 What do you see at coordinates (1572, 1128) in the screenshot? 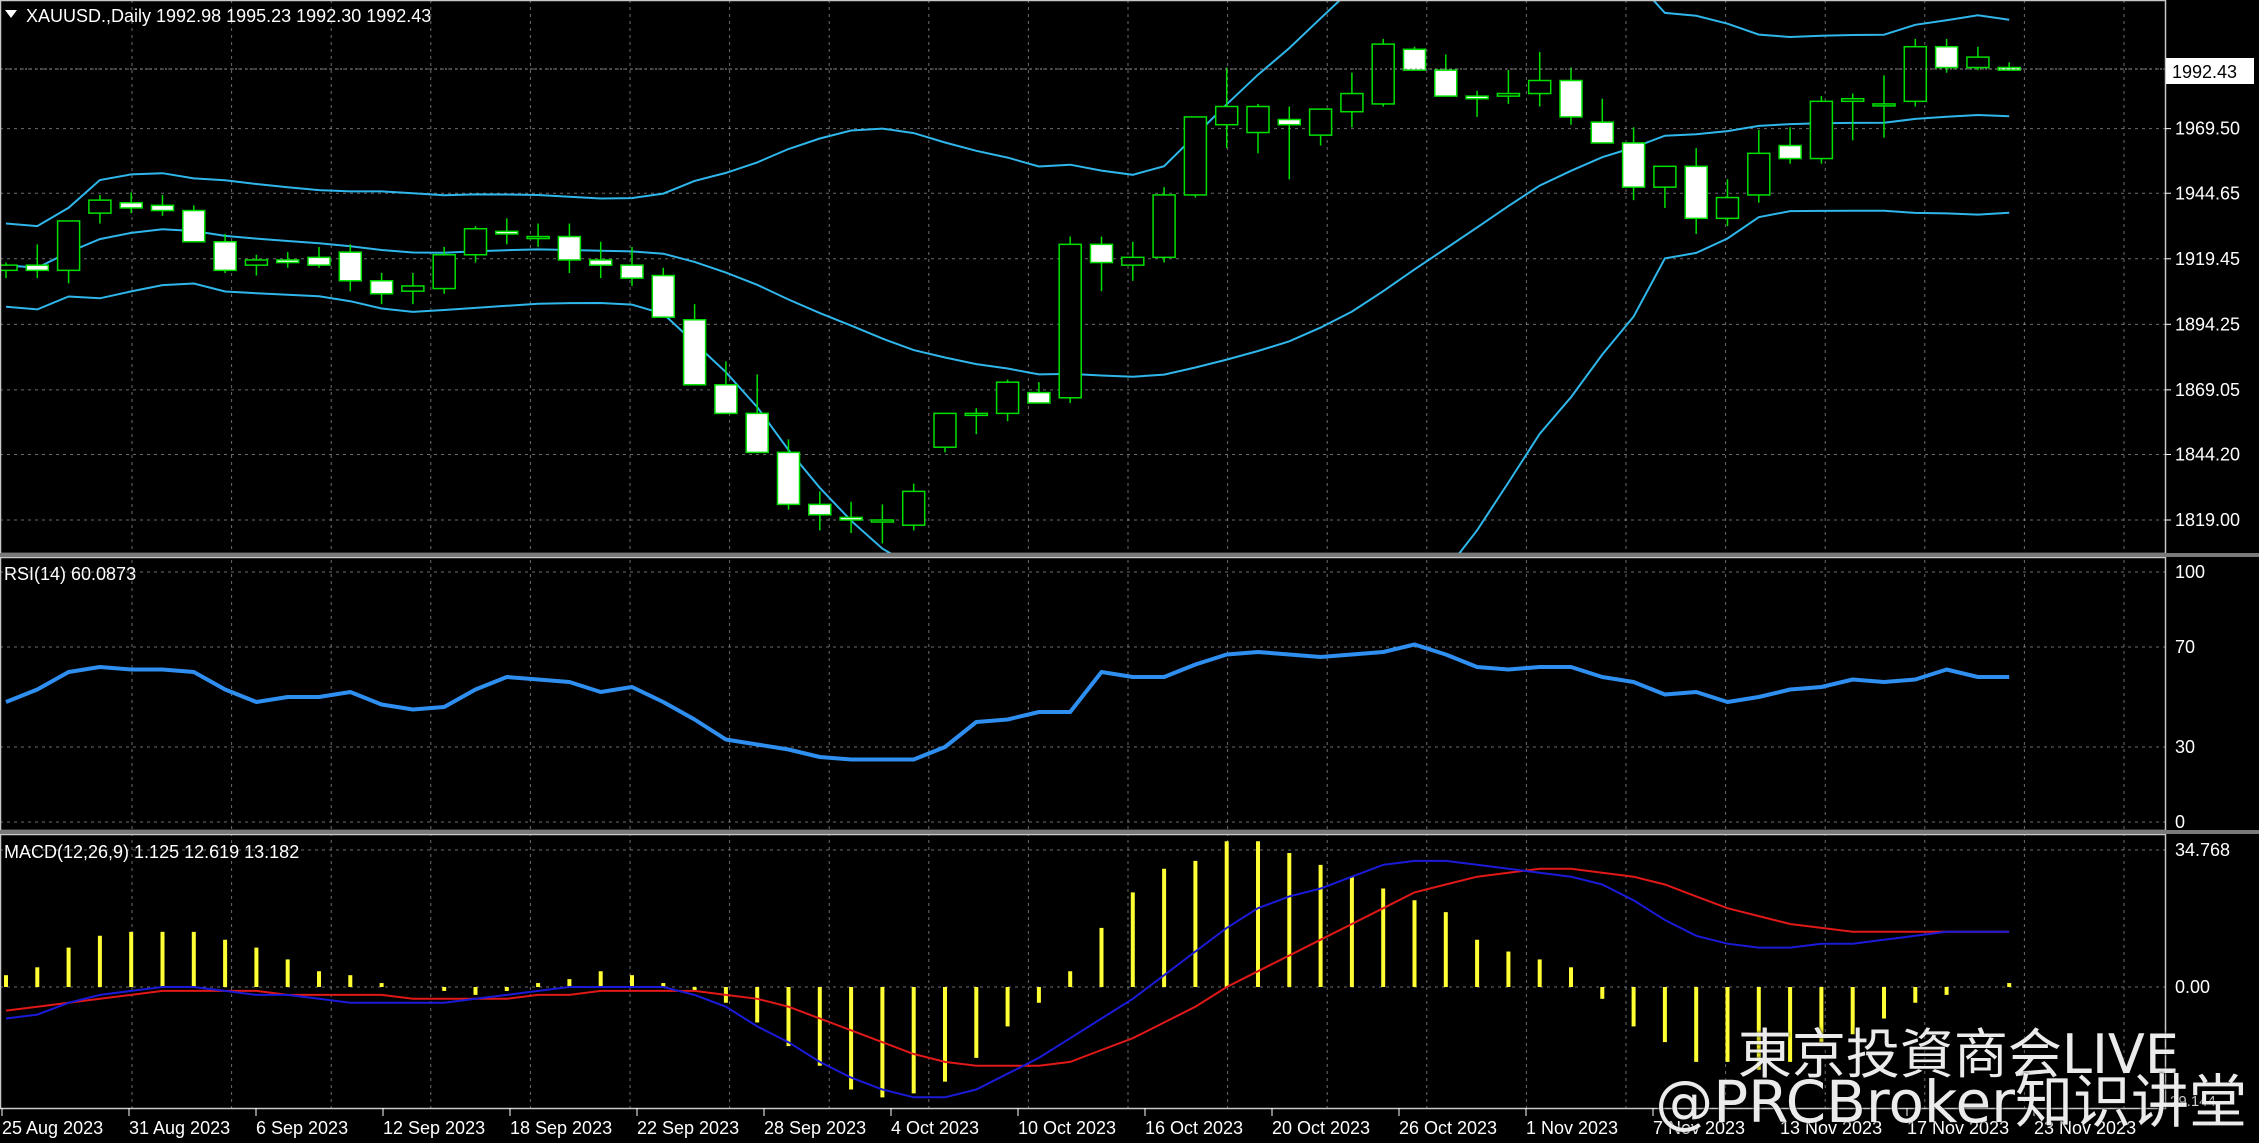
I see `date-tick-label: 1 Nov 2023` at bounding box center [1572, 1128].